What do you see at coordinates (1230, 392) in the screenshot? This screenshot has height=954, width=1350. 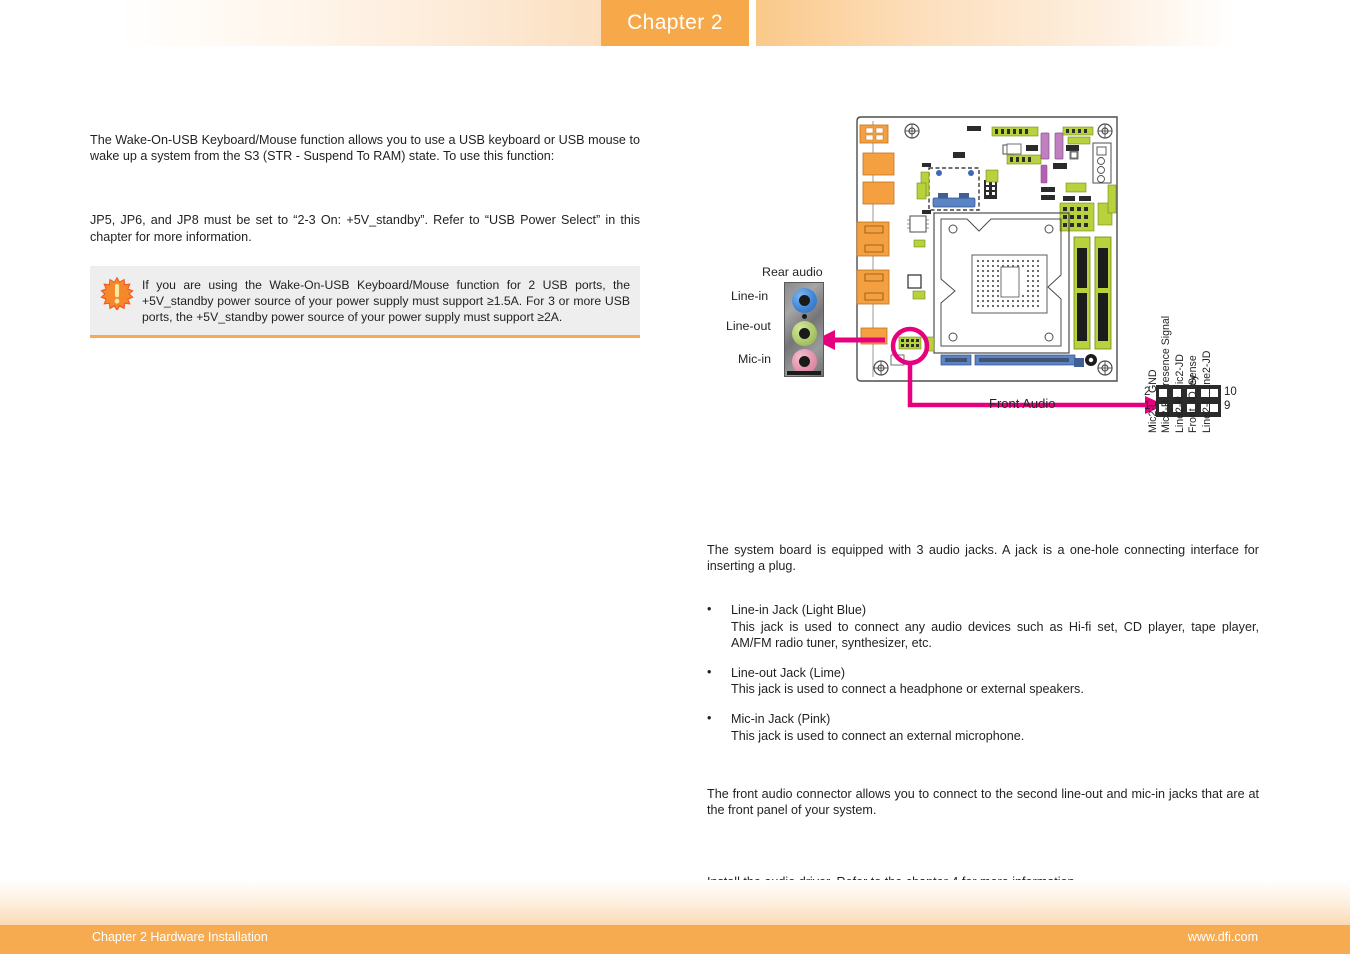 I see `pin-number-10: 10` at bounding box center [1230, 392].